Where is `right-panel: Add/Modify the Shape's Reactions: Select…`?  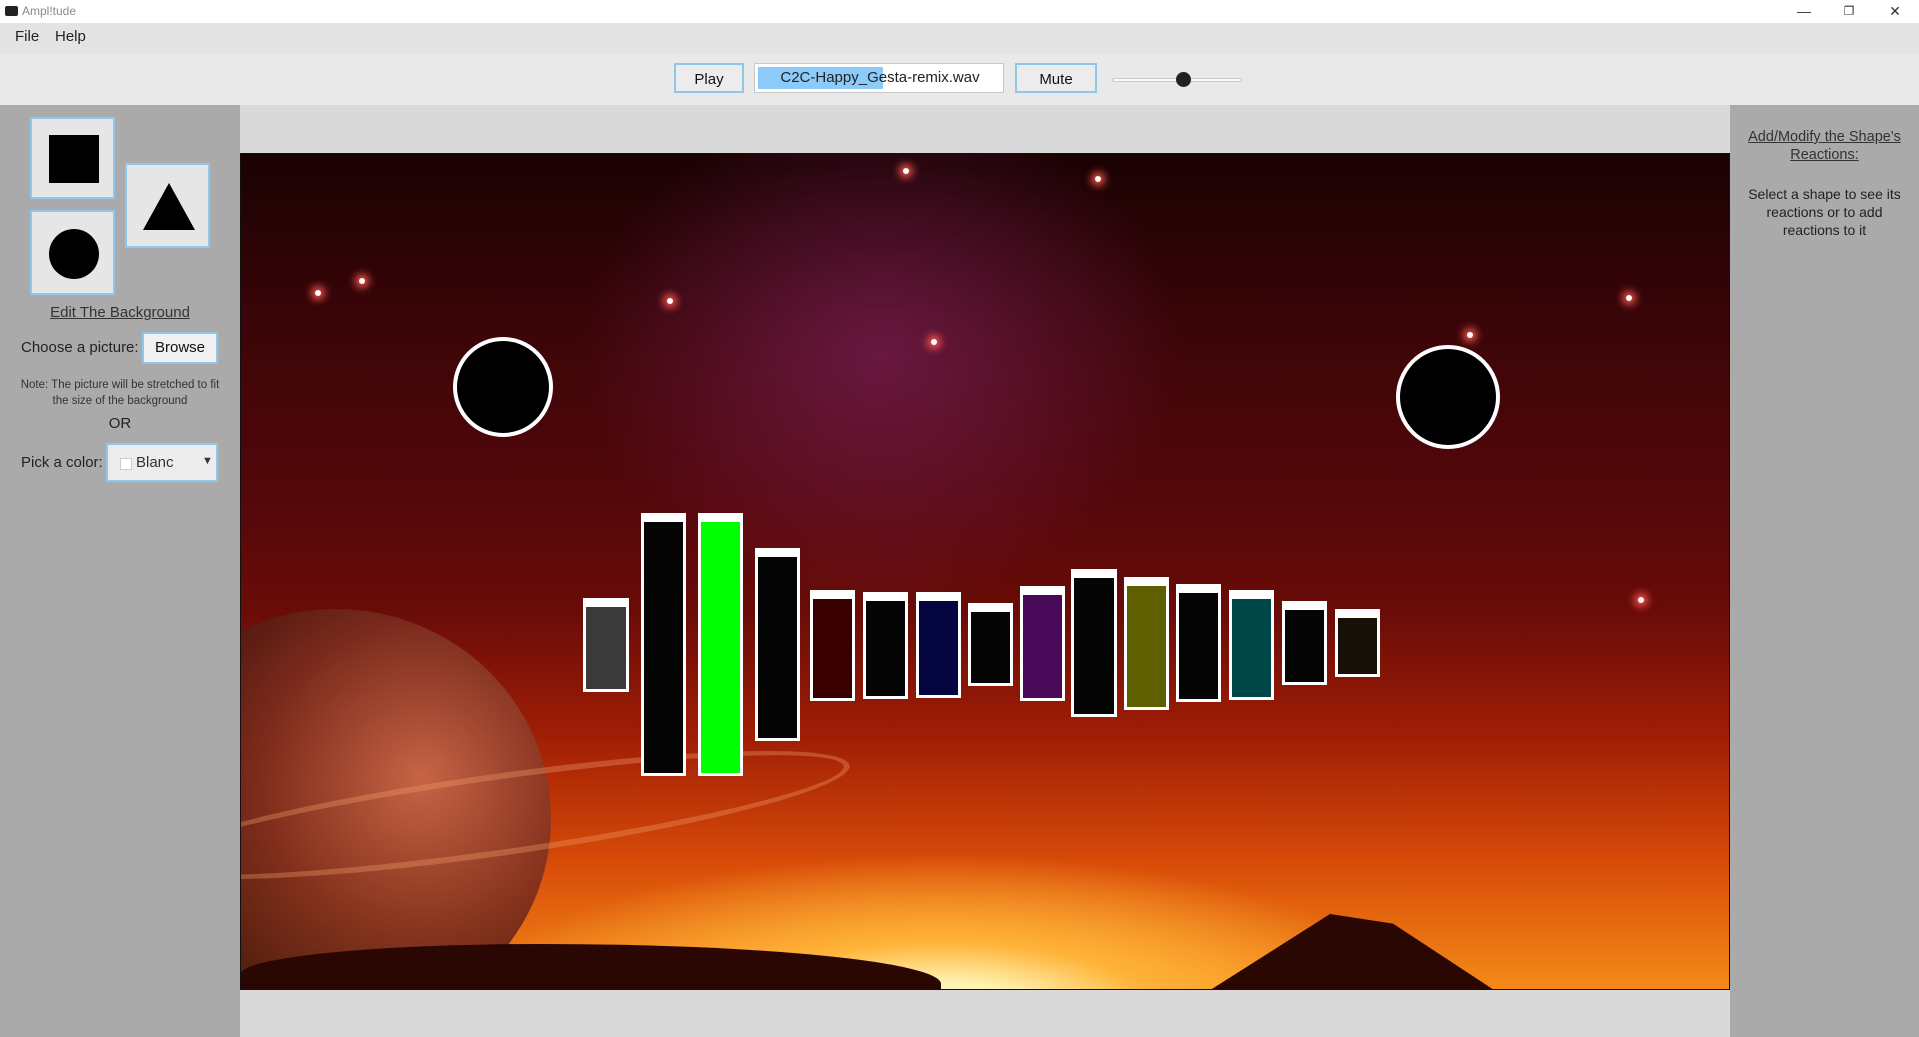
right-panel: Add/Modify the Shape's Reactions: Select… is located at coordinates (1824, 571).